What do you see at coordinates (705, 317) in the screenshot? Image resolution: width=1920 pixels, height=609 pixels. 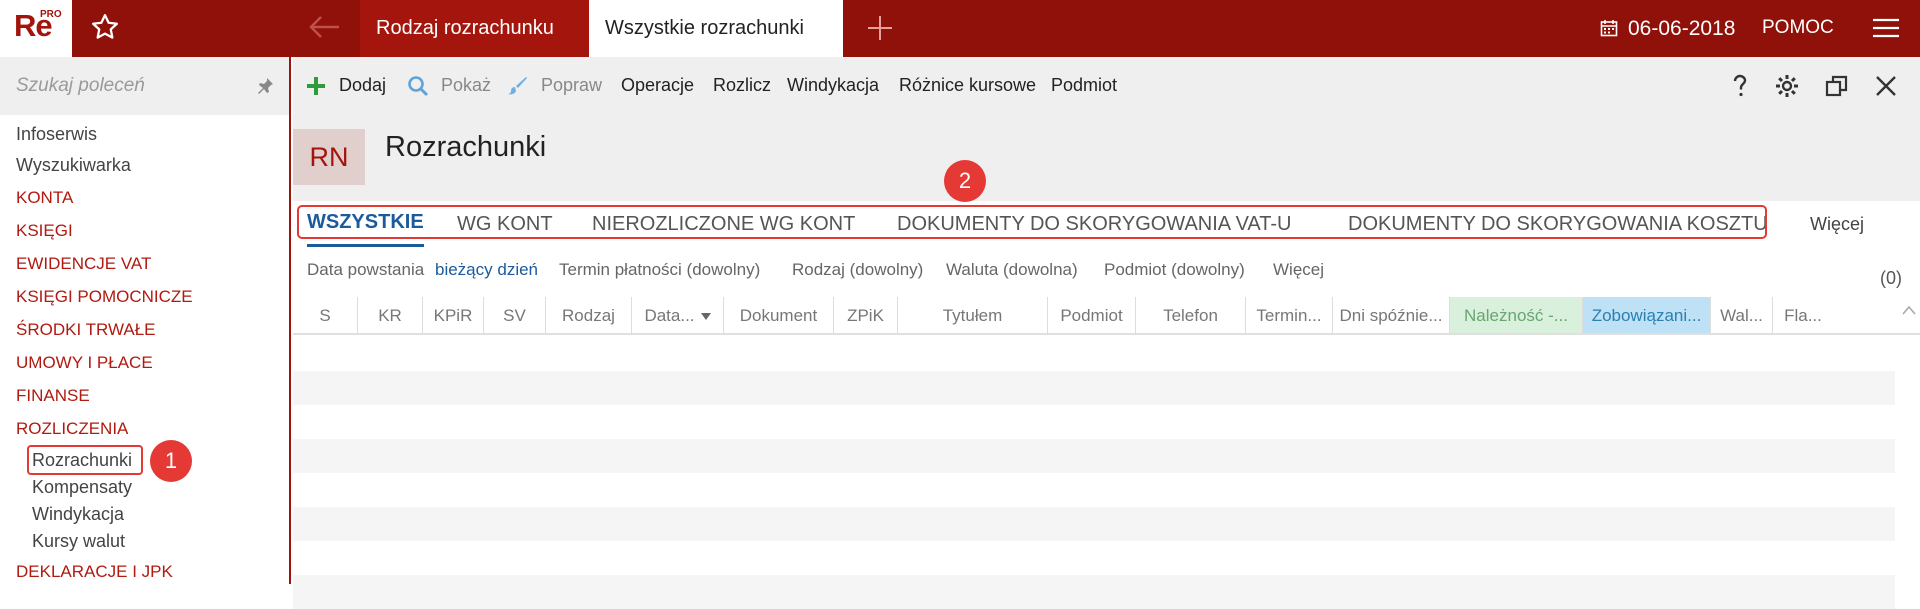 I see `sort-desc-icon` at bounding box center [705, 317].